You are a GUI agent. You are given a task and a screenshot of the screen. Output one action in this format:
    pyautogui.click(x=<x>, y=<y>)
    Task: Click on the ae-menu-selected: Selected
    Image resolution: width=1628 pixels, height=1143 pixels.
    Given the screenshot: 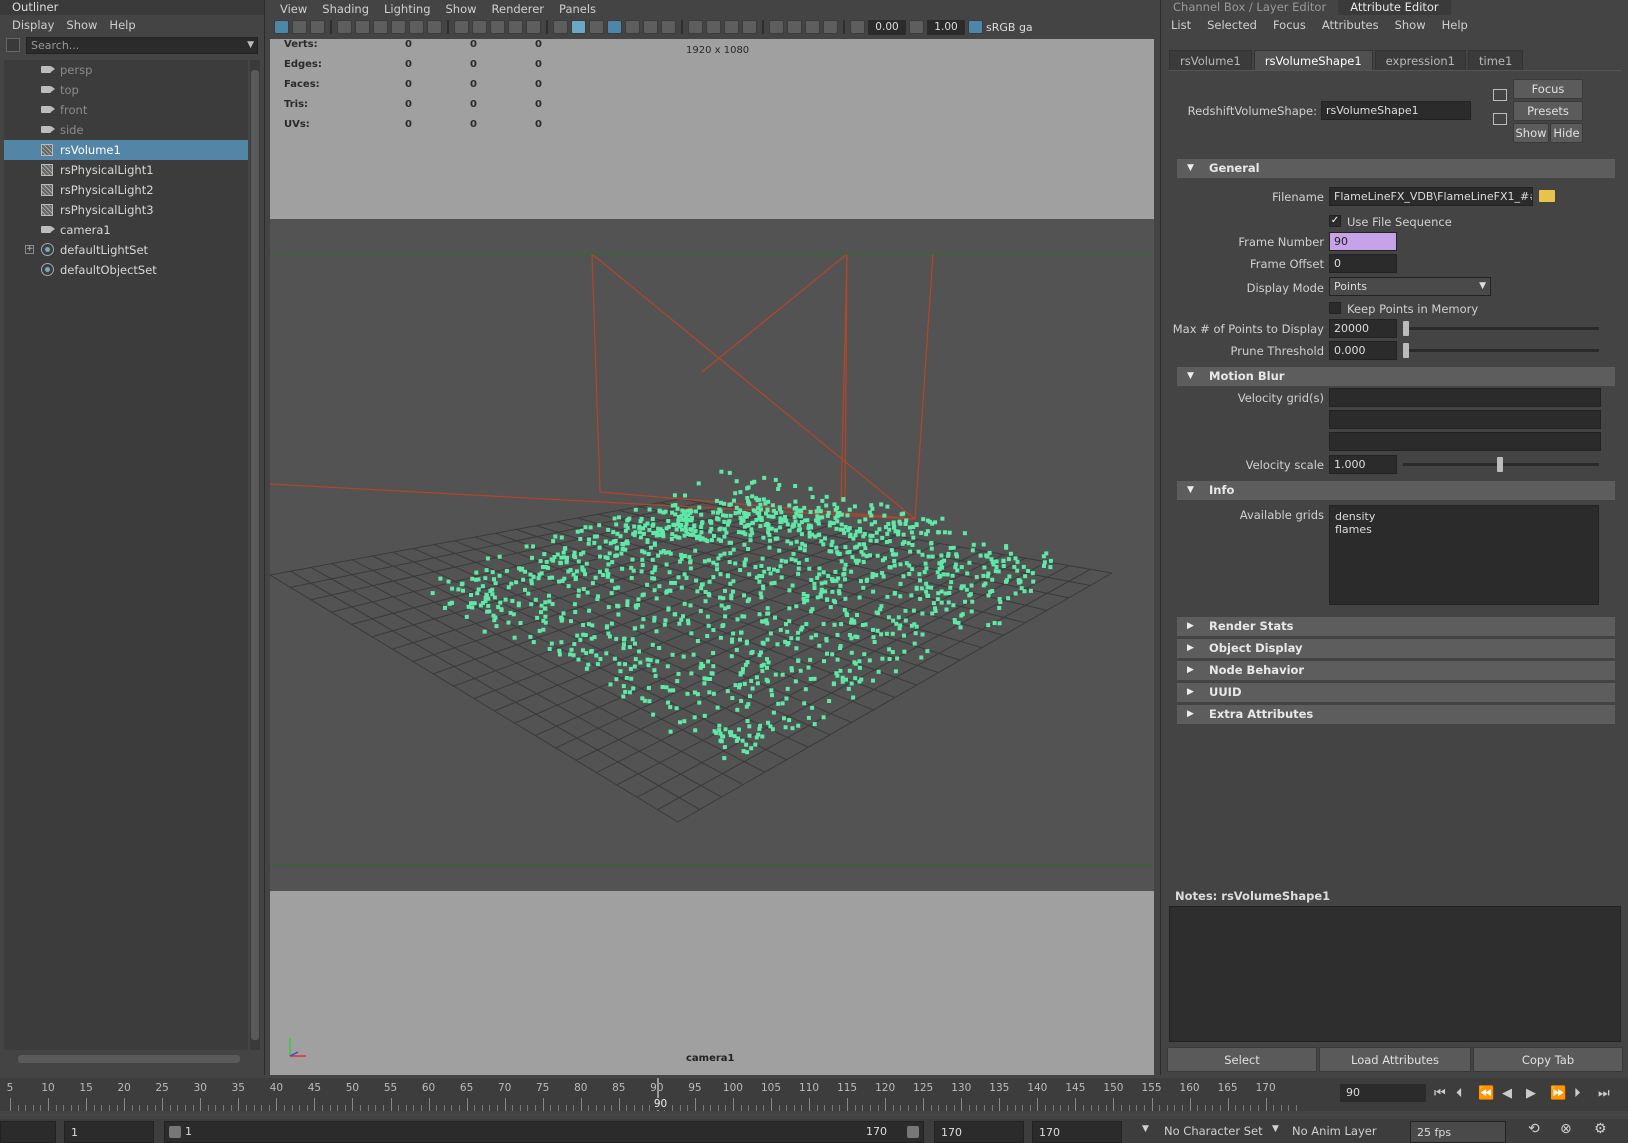 What is the action you would take?
    pyautogui.click(x=1232, y=25)
    